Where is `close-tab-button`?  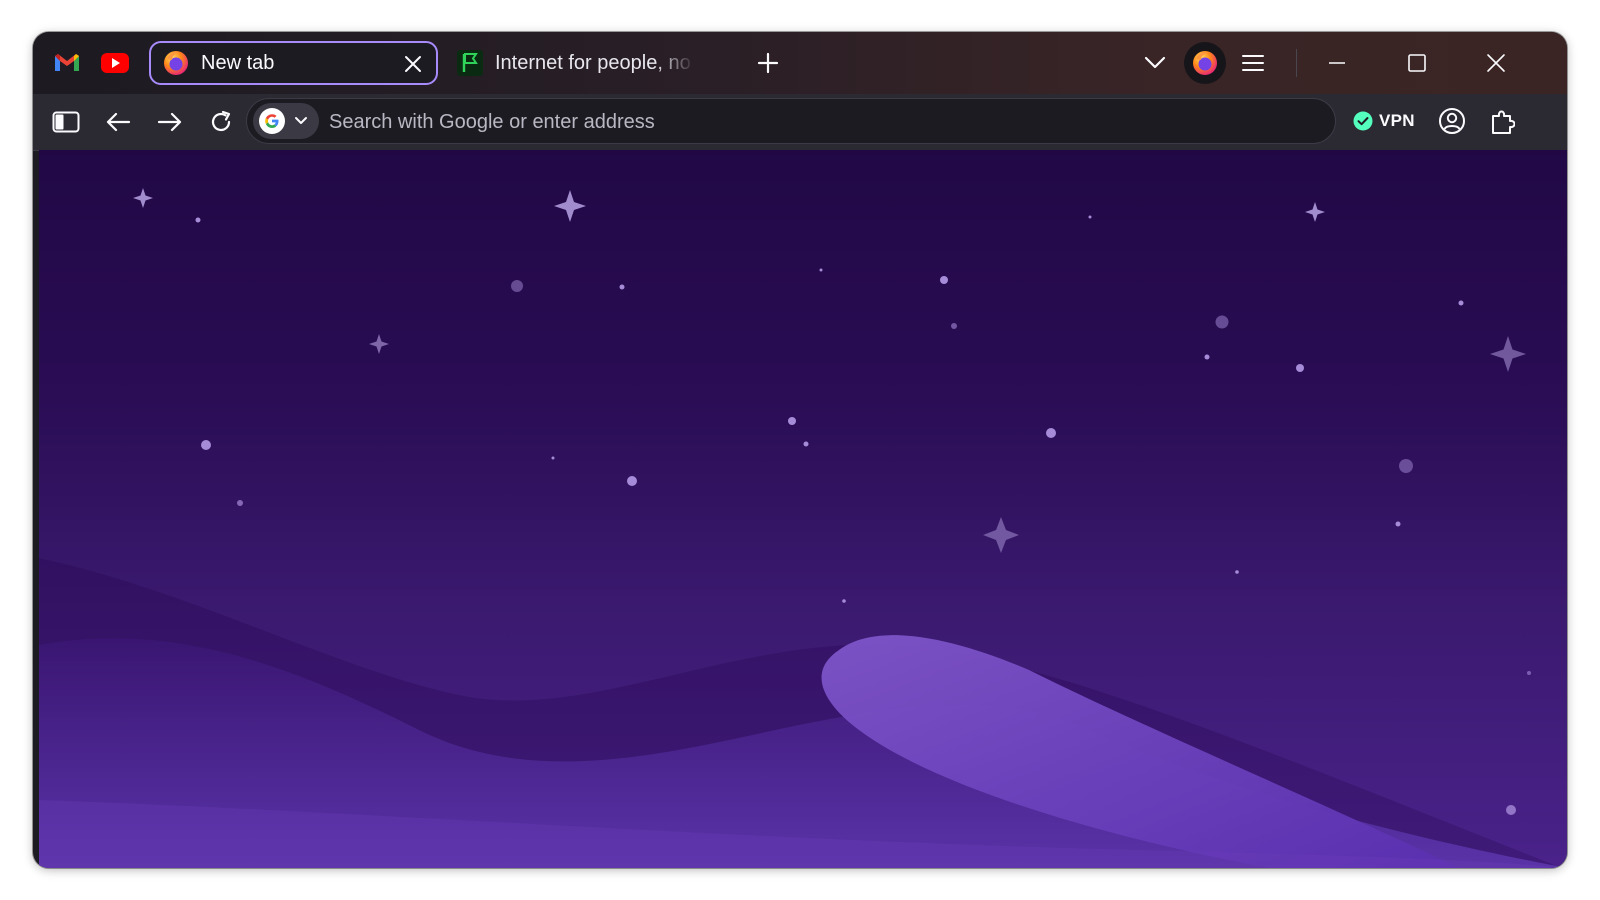 close-tab-button is located at coordinates (413, 64).